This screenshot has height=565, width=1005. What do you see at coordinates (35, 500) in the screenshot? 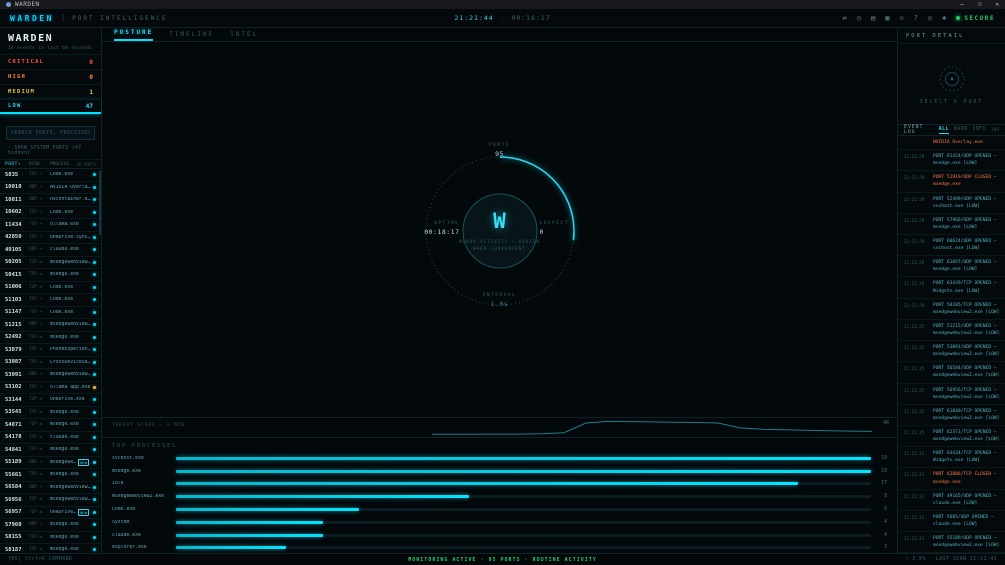
I see `port-protocol: TCP ⇄` at bounding box center [35, 500].